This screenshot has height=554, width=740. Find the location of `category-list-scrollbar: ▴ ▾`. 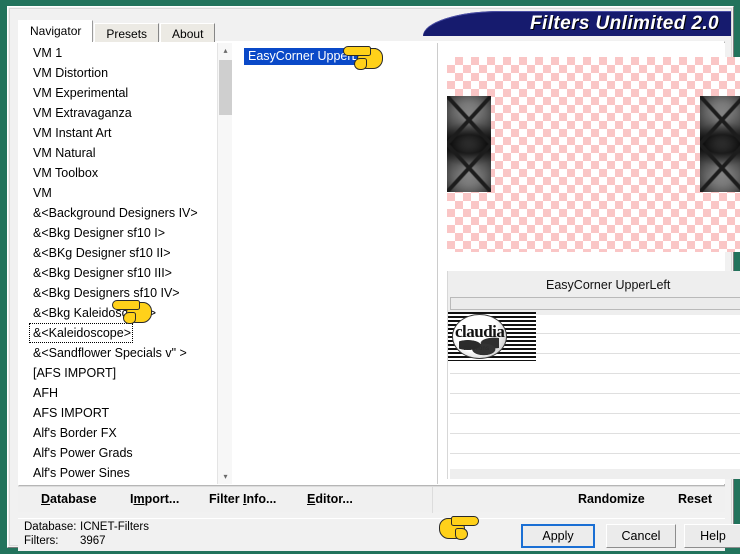

category-list-scrollbar: ▴ ▾ is located at coordinates (224, 263).